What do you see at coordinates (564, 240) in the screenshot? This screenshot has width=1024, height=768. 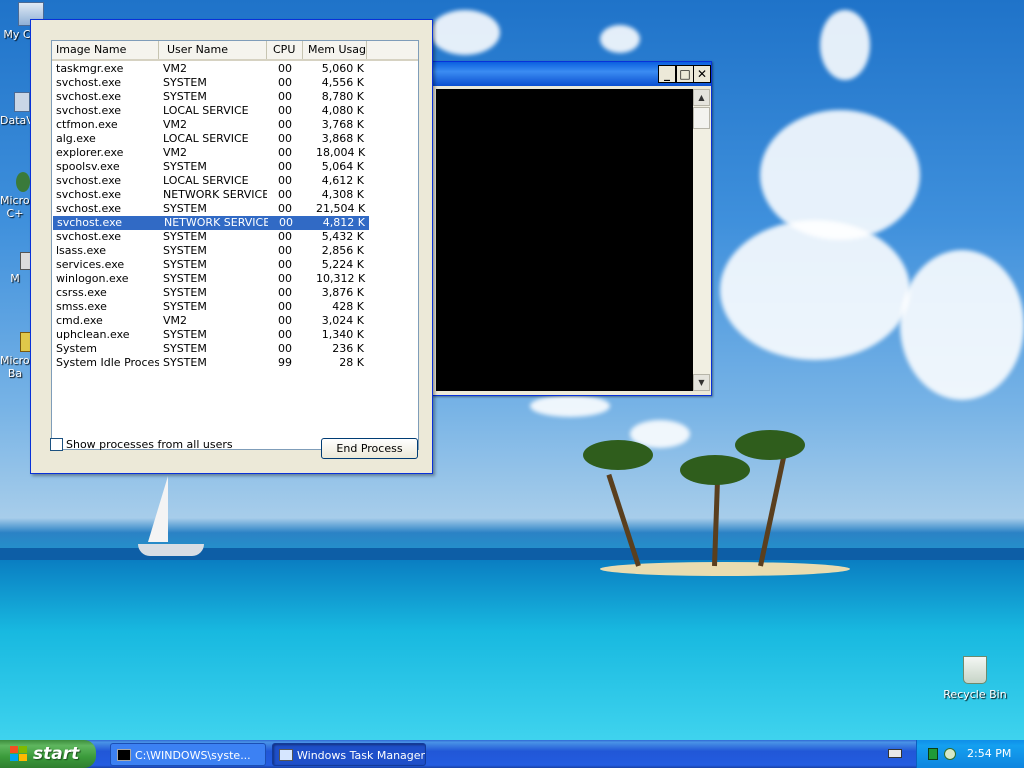 I see `console-output` at bounding box center [564, 240].